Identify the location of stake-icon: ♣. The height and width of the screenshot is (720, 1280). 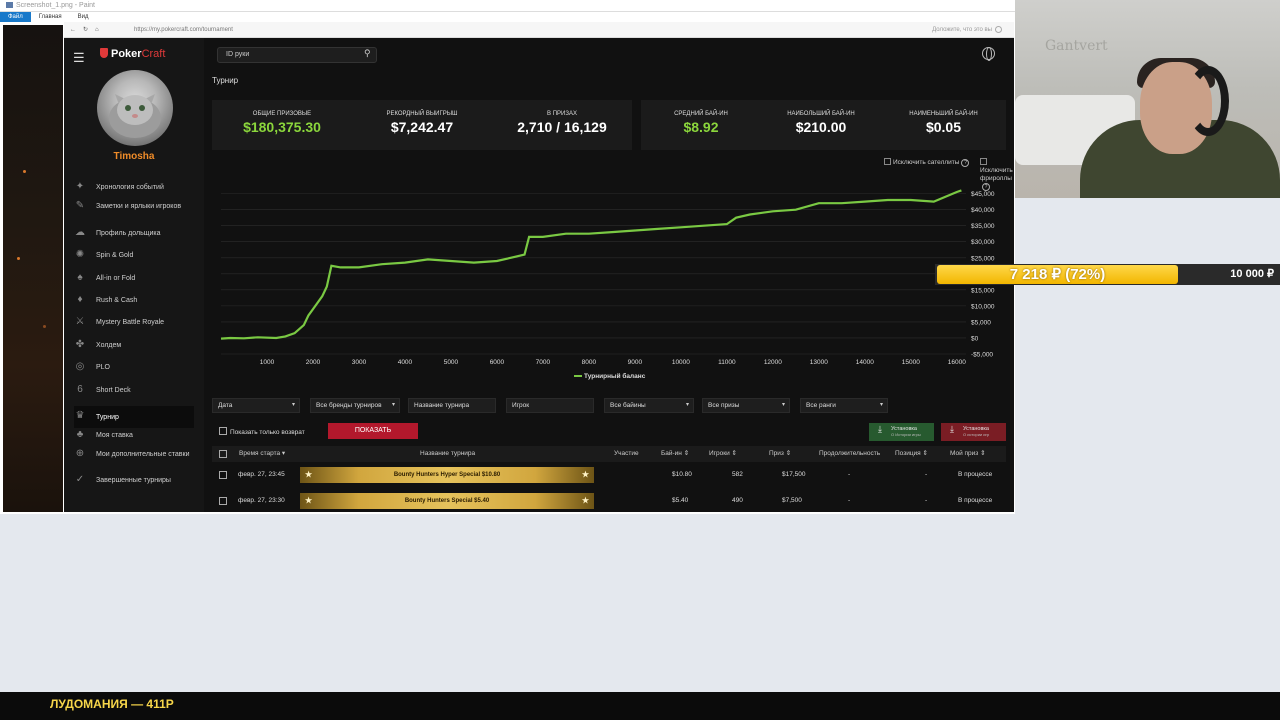
(80, 434).